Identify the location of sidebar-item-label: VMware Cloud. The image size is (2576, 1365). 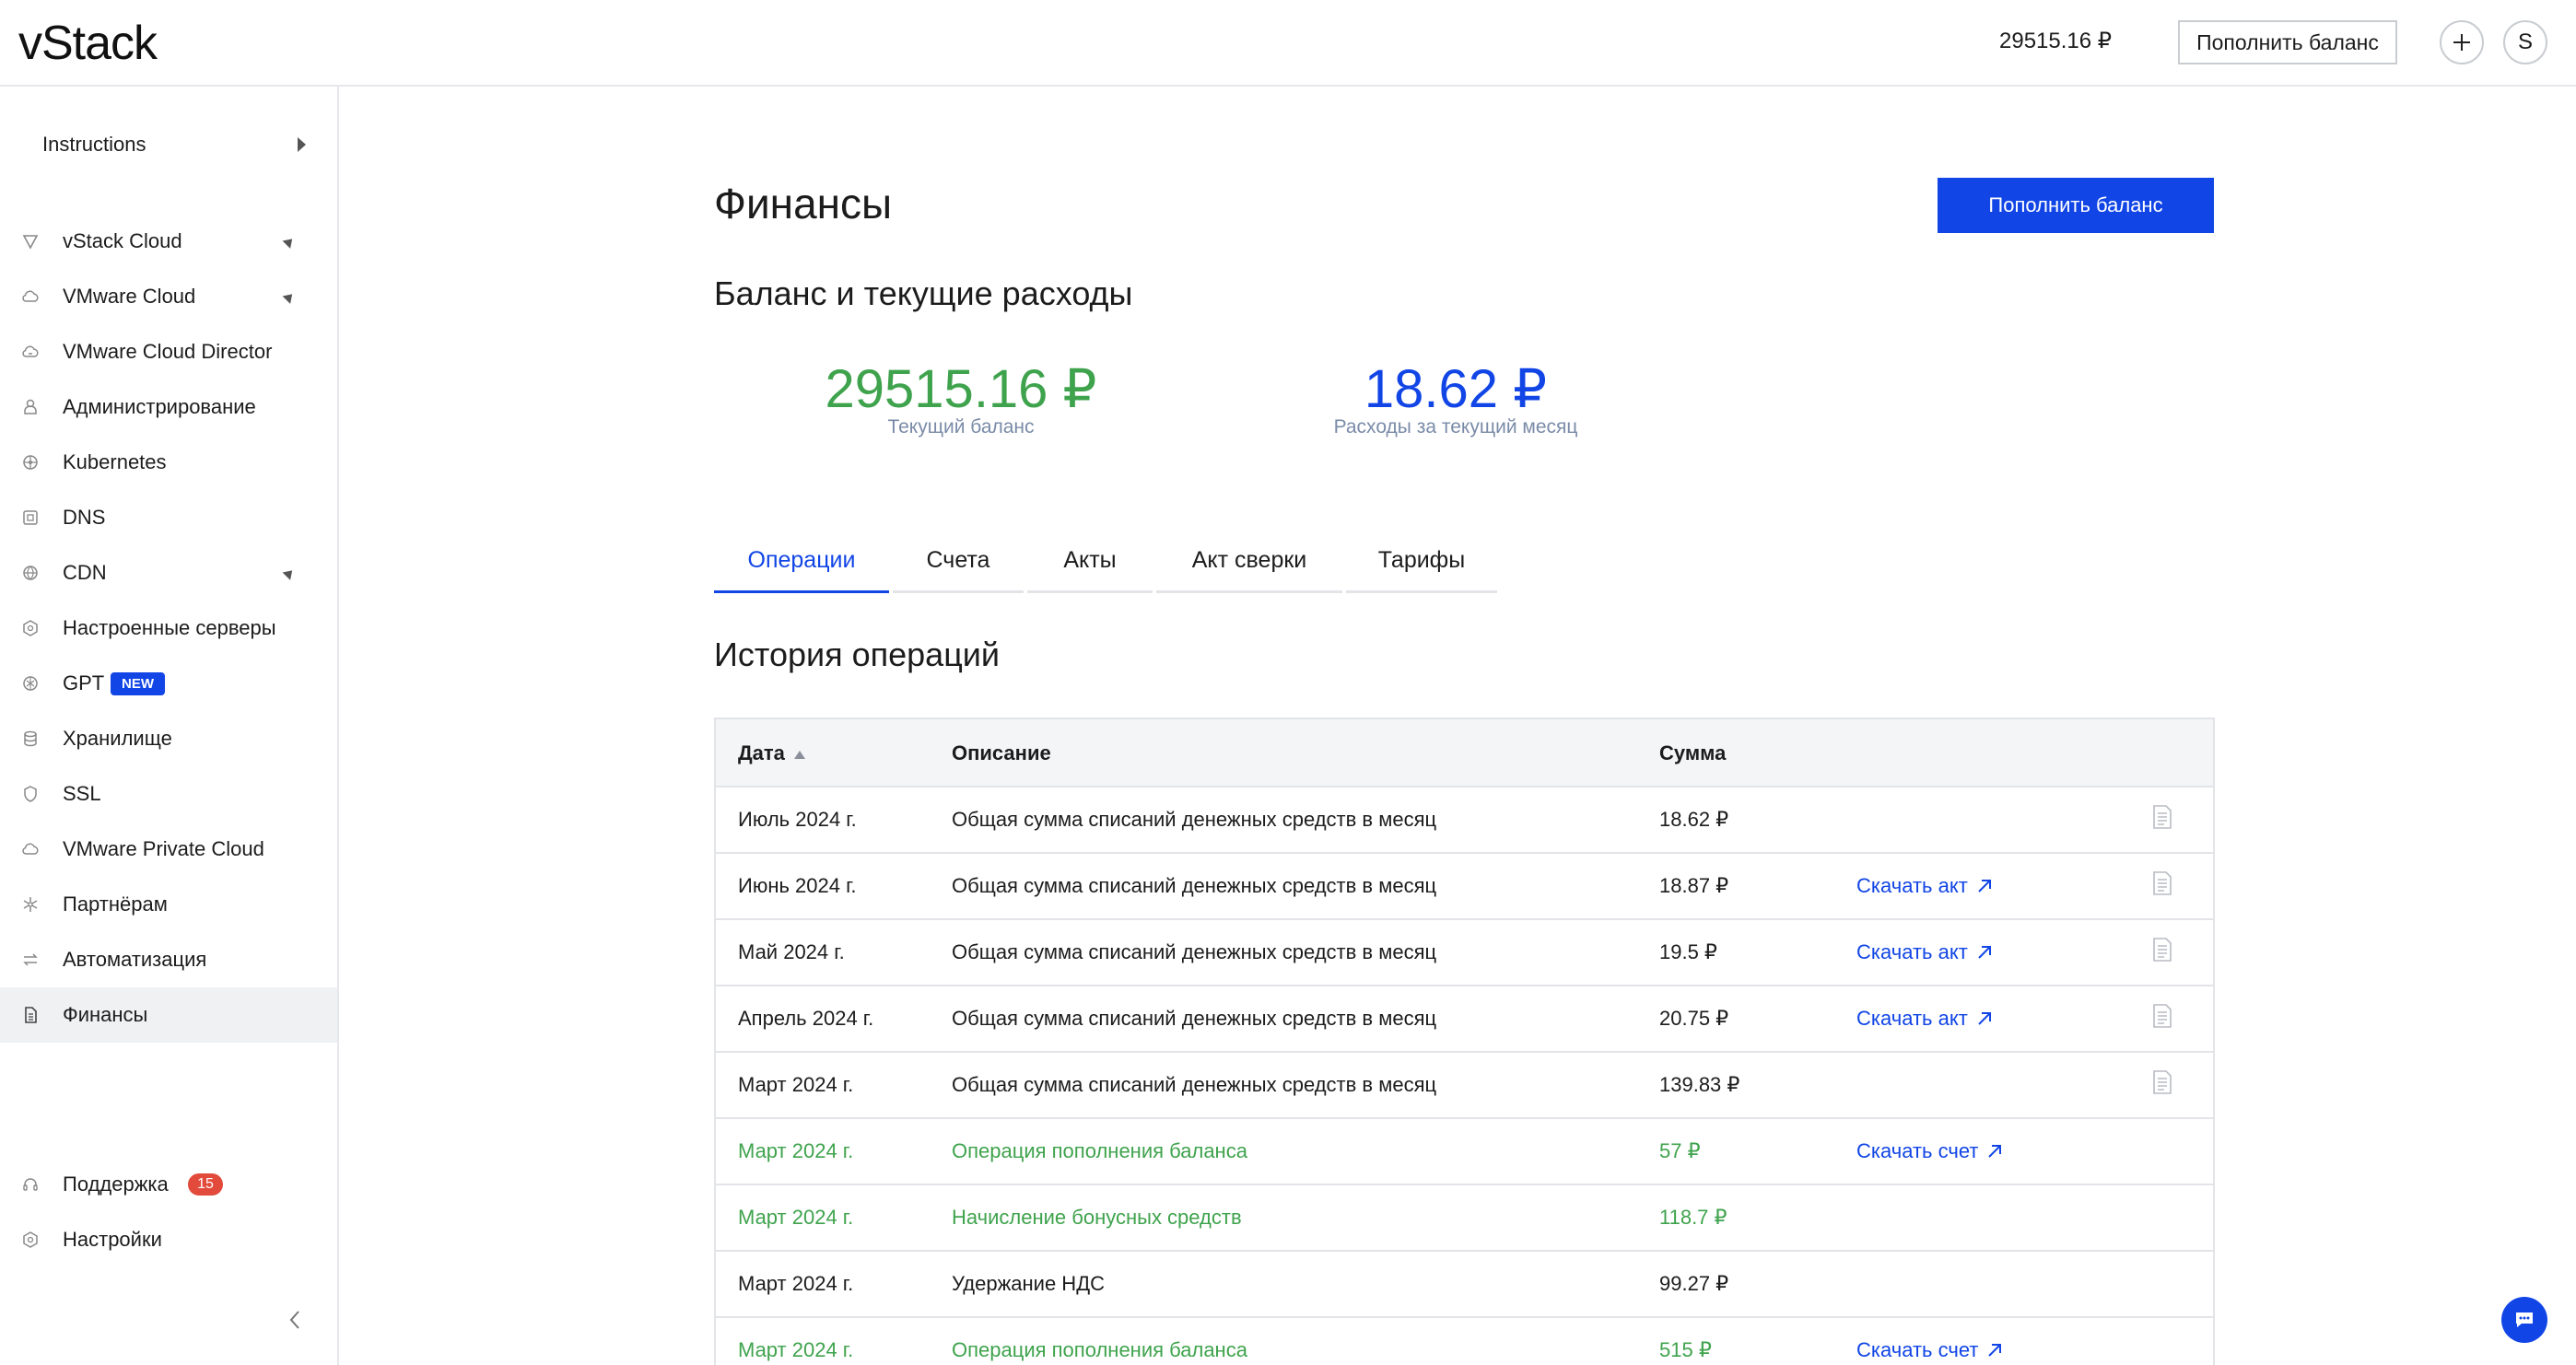
(129, 296).